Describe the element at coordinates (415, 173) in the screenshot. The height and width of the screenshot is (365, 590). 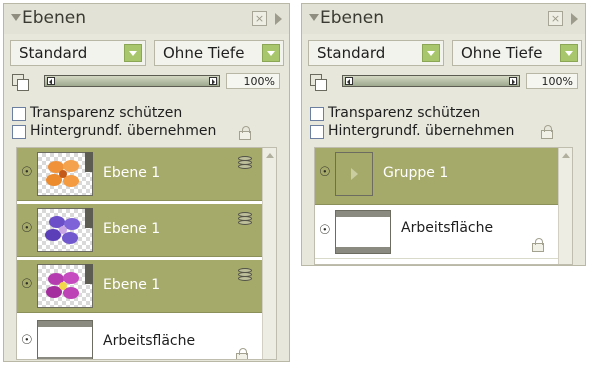
I see `layer-name: Gruppe 1` at that location.